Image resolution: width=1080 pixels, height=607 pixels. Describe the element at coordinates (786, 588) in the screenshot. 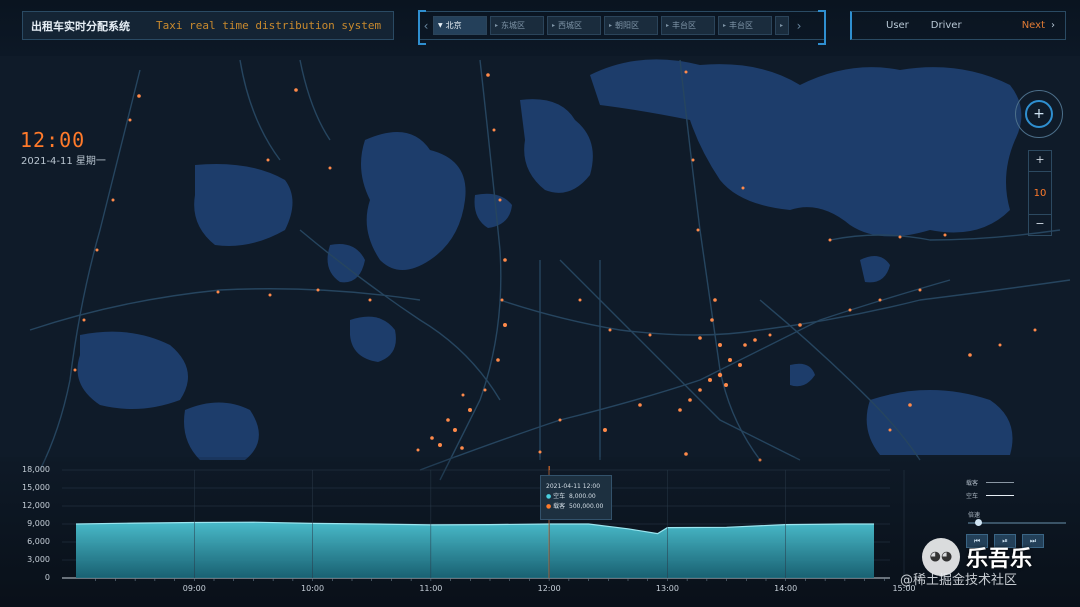

I see `x-tick-label: 14:00` at that location.